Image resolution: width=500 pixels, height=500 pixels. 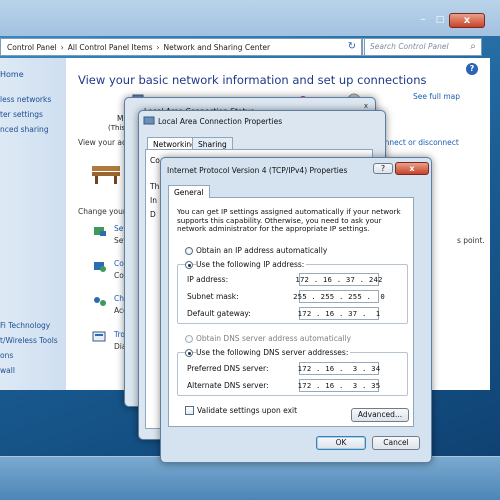 I want to click on manage-wireless-networks-link: less networks, so click(x=25, y=99).